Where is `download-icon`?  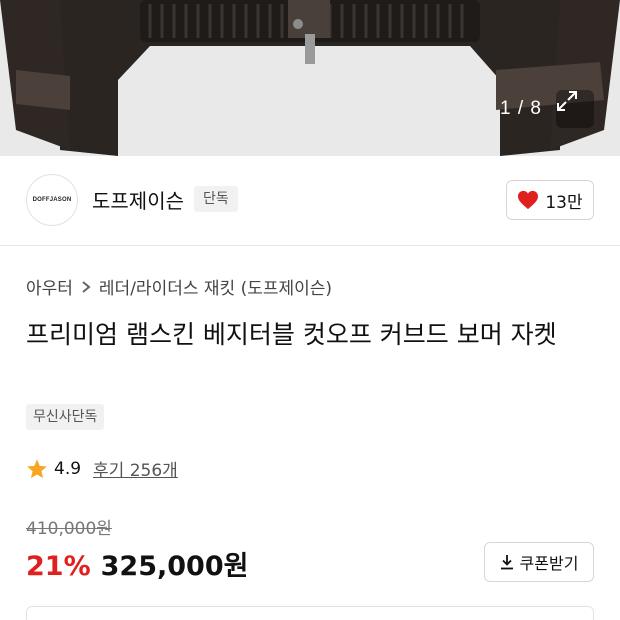
download-icon is located at coordinates (506, 562).